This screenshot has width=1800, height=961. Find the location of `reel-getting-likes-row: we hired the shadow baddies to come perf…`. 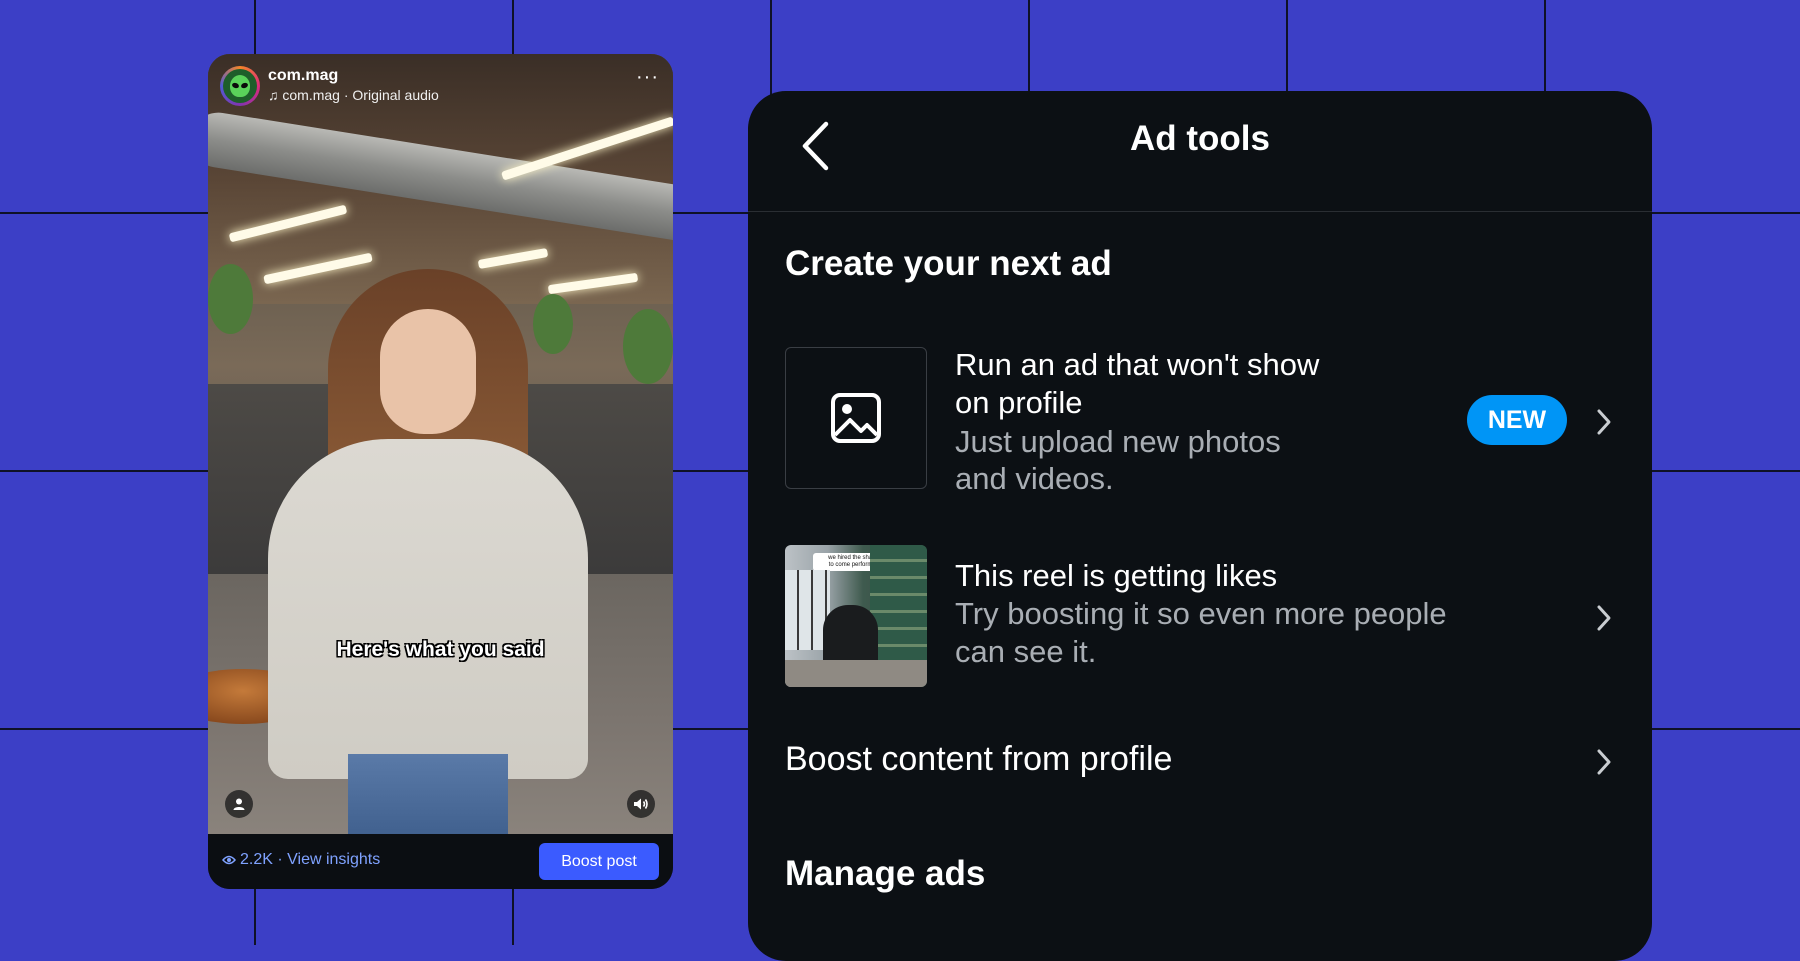

reel-getting-likes-row: we hired the shadow baddies to come perf… is located at coordinates (1200, 617).